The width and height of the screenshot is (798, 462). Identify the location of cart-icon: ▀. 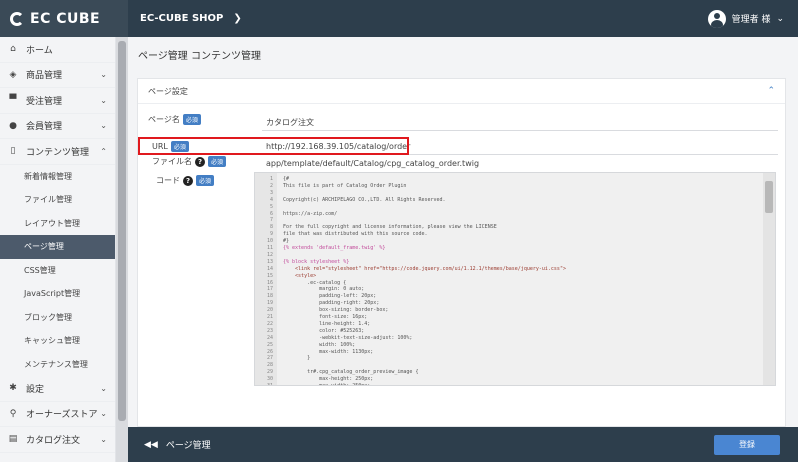
(13, 100).